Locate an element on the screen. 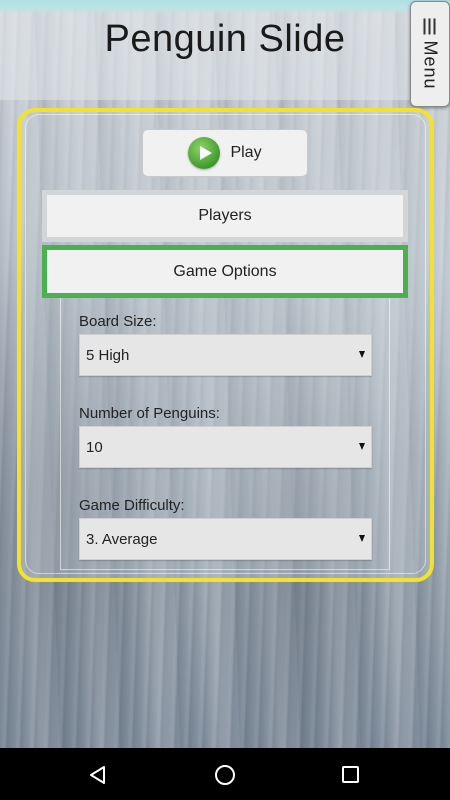  play-button: Play is located at coordinates (225, 153).